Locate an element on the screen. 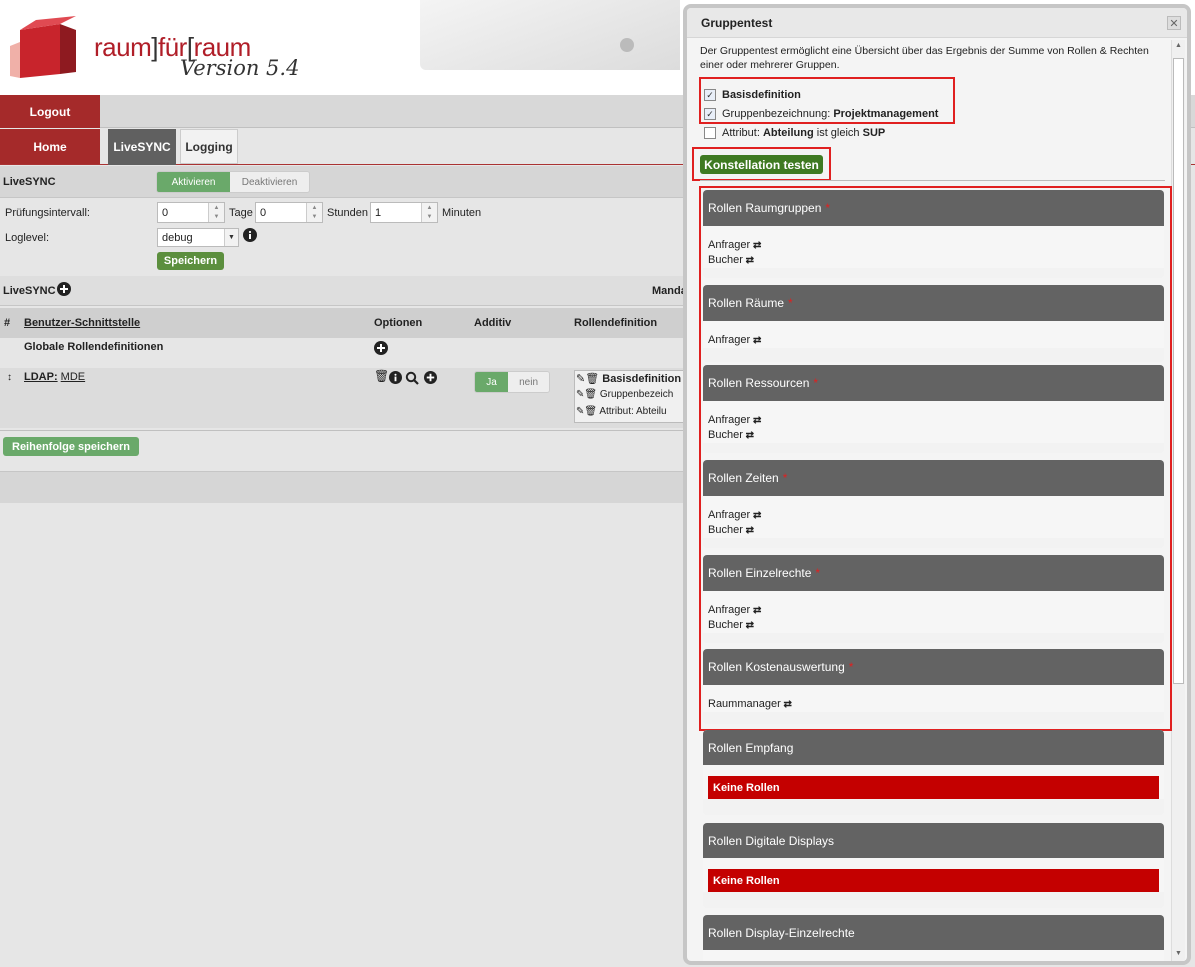 The image size is (1195, 967). option-gruppenbezeichnung: ✓ Gruppenbezeichnung: Projektmanagement is located at coordinates (821, 114).